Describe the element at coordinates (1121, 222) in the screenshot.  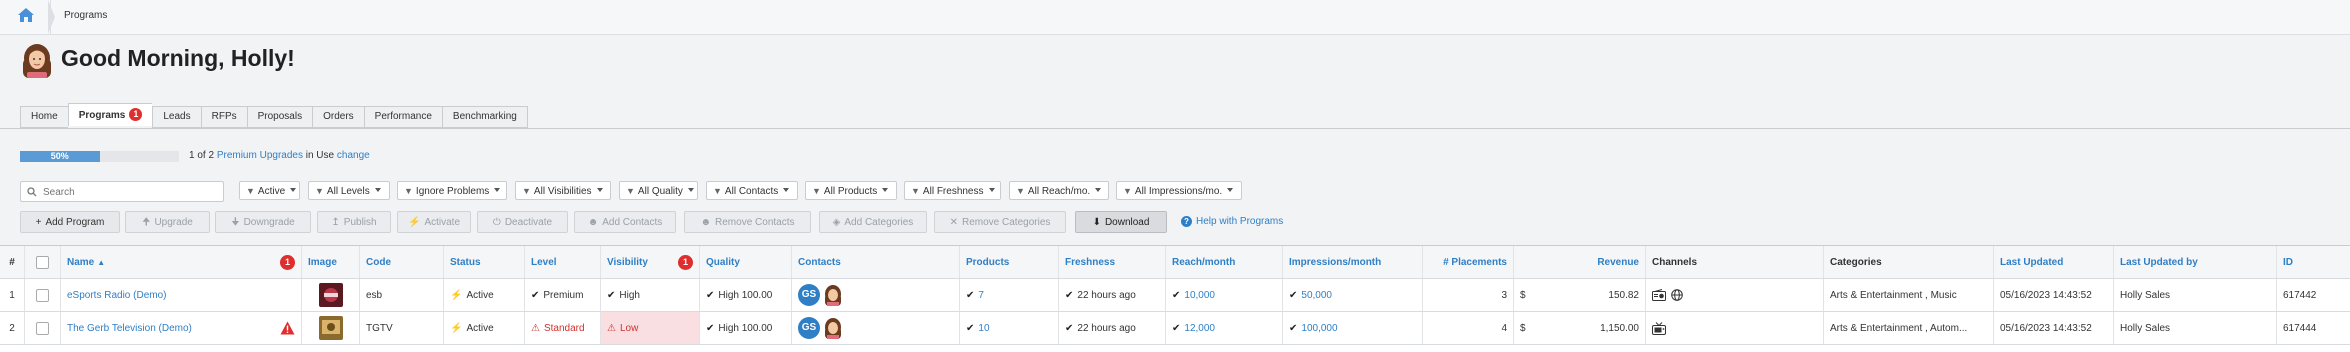
I see `download-button: ⬇ Download` at that location.